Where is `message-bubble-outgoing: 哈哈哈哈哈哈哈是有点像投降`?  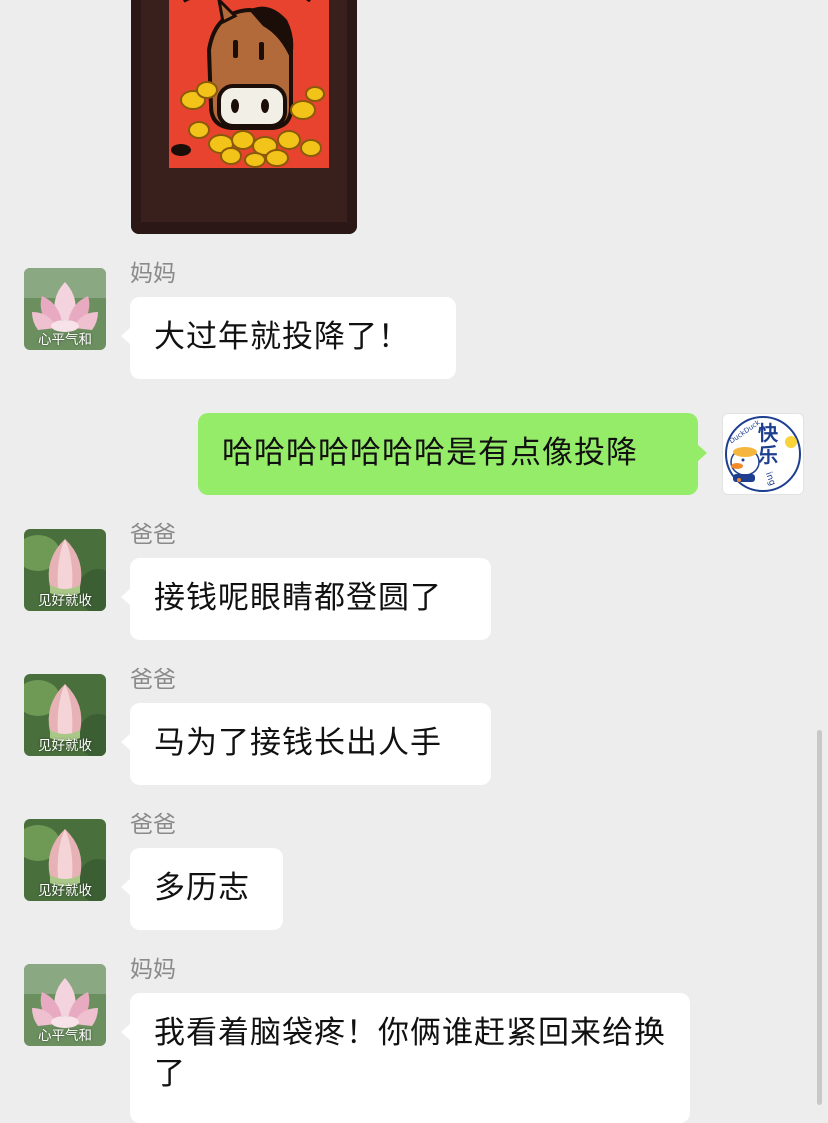
message-bubble-outgoing: 哈哈哈哈哈哈哈是有点像投降 is located at coordinates (452, 454).